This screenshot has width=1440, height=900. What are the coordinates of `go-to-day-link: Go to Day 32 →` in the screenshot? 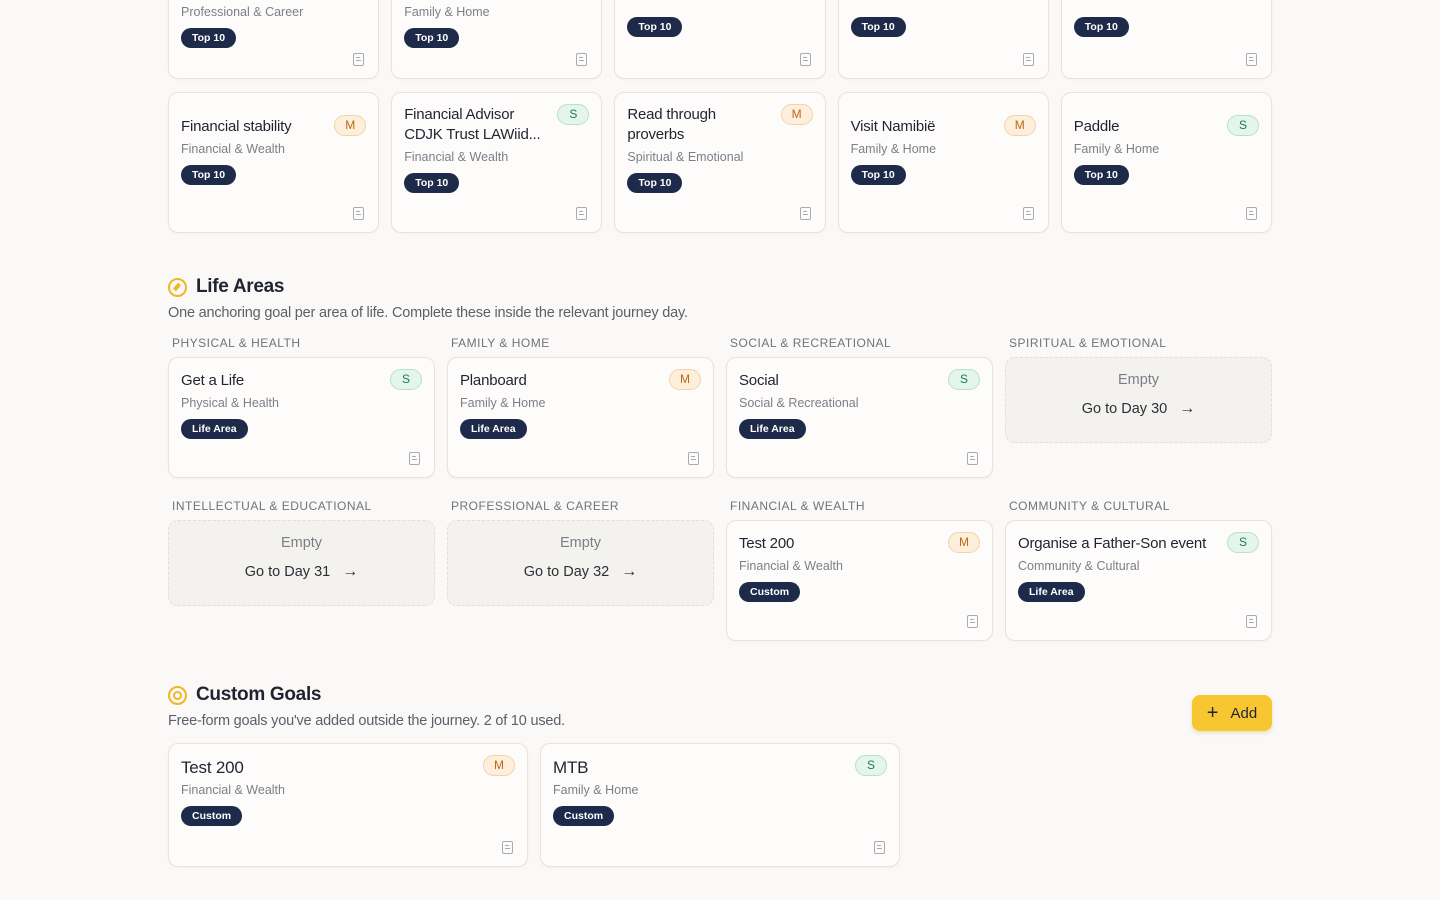 It's located at (580, 572).